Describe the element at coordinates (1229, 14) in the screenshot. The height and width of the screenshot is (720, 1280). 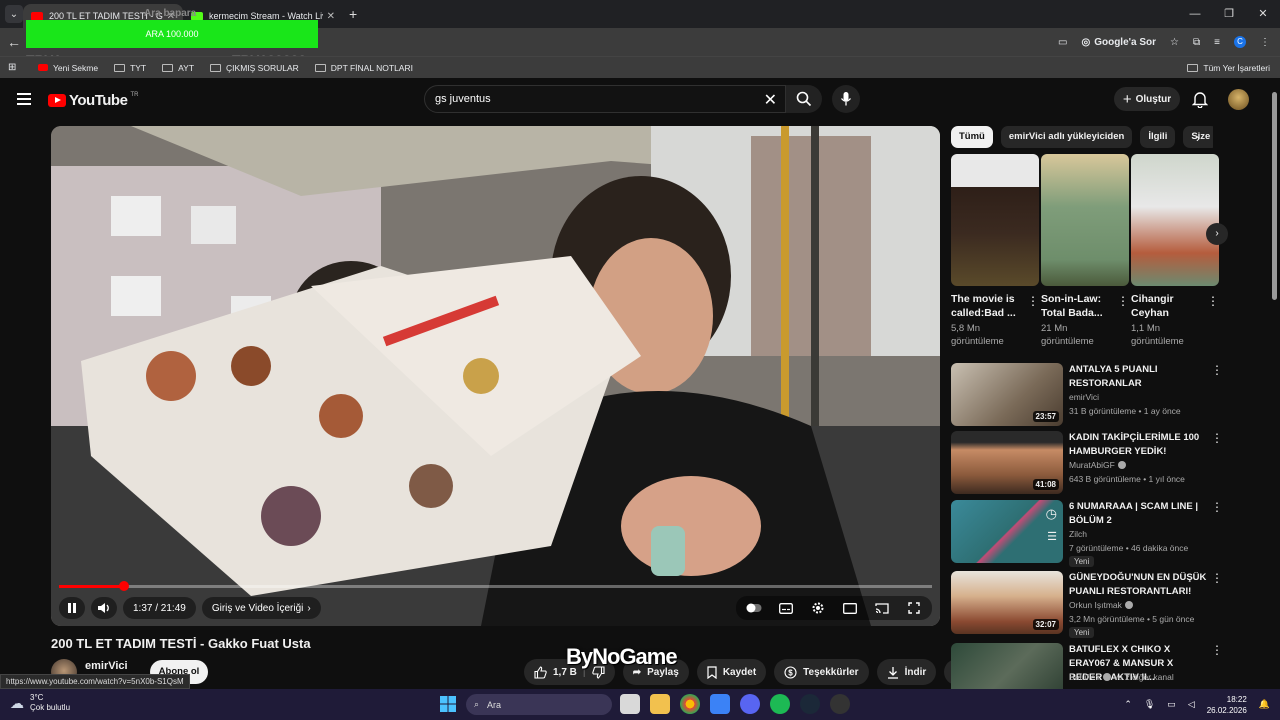
I see `maximize-icon: ❐` at that location.